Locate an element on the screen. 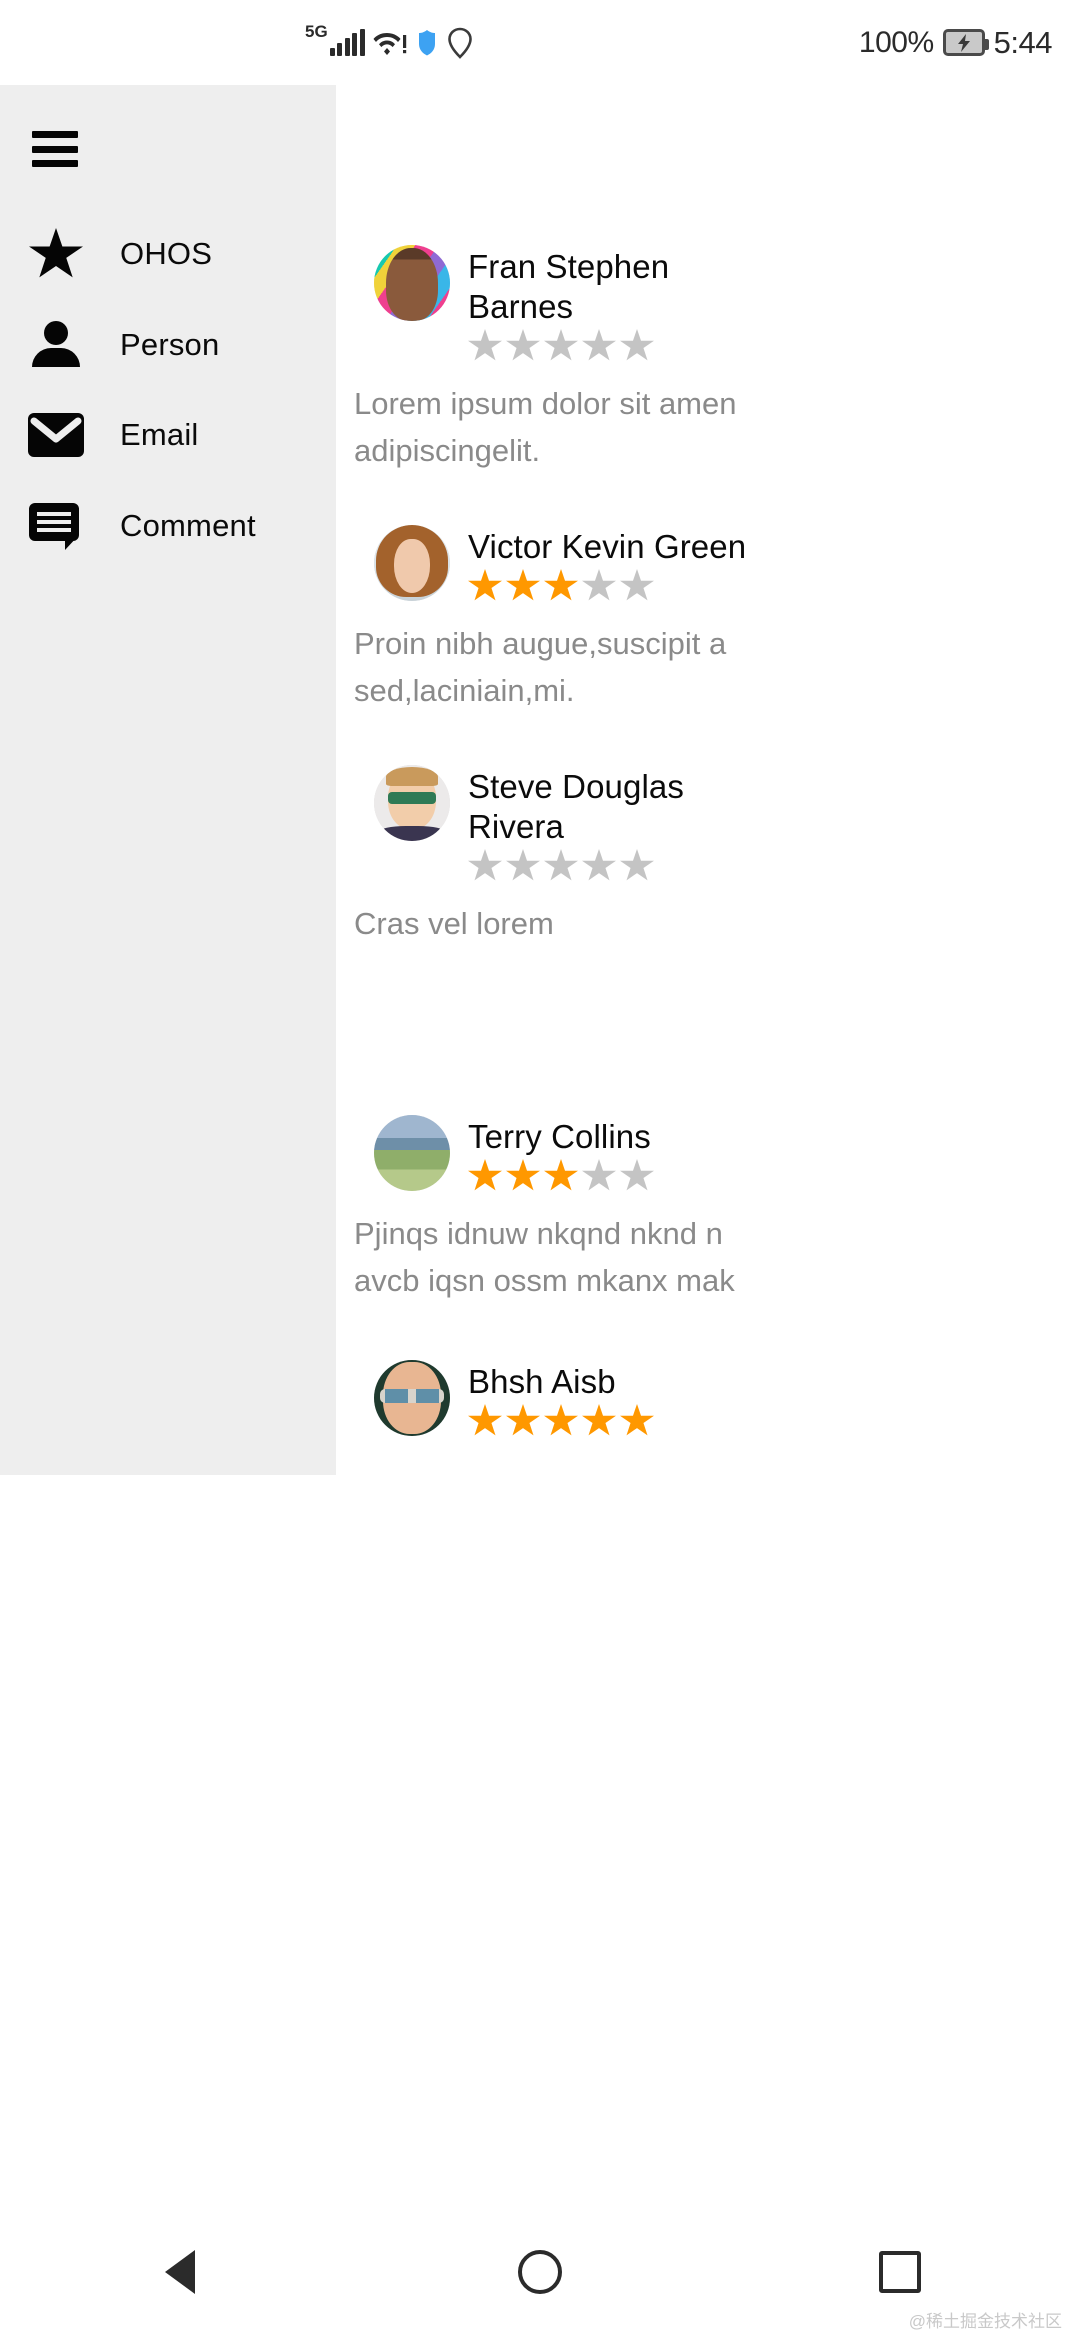 Image resolution: width=1080 pixels, height=2340 pixels. review-text-line1: Cras vel lorem is located at coordinates (454, 923).